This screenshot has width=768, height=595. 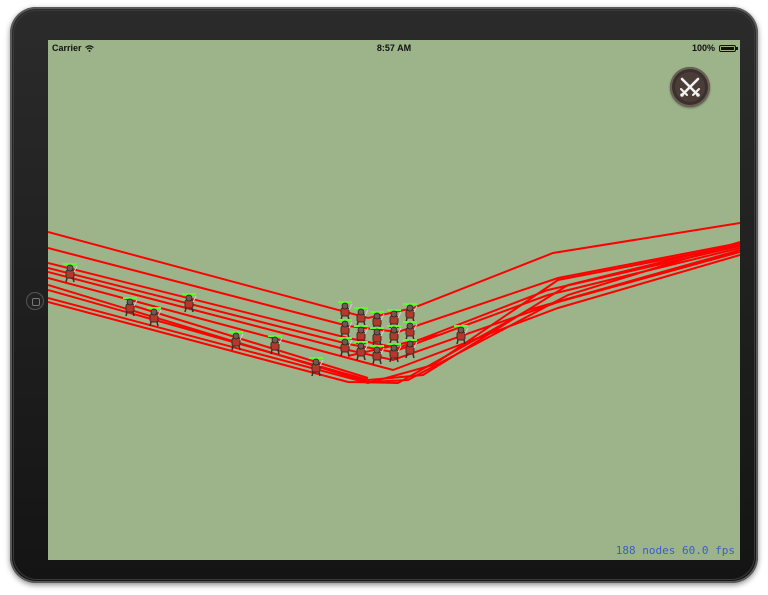 I want to click on battle-button, so click(x=690, y=87).